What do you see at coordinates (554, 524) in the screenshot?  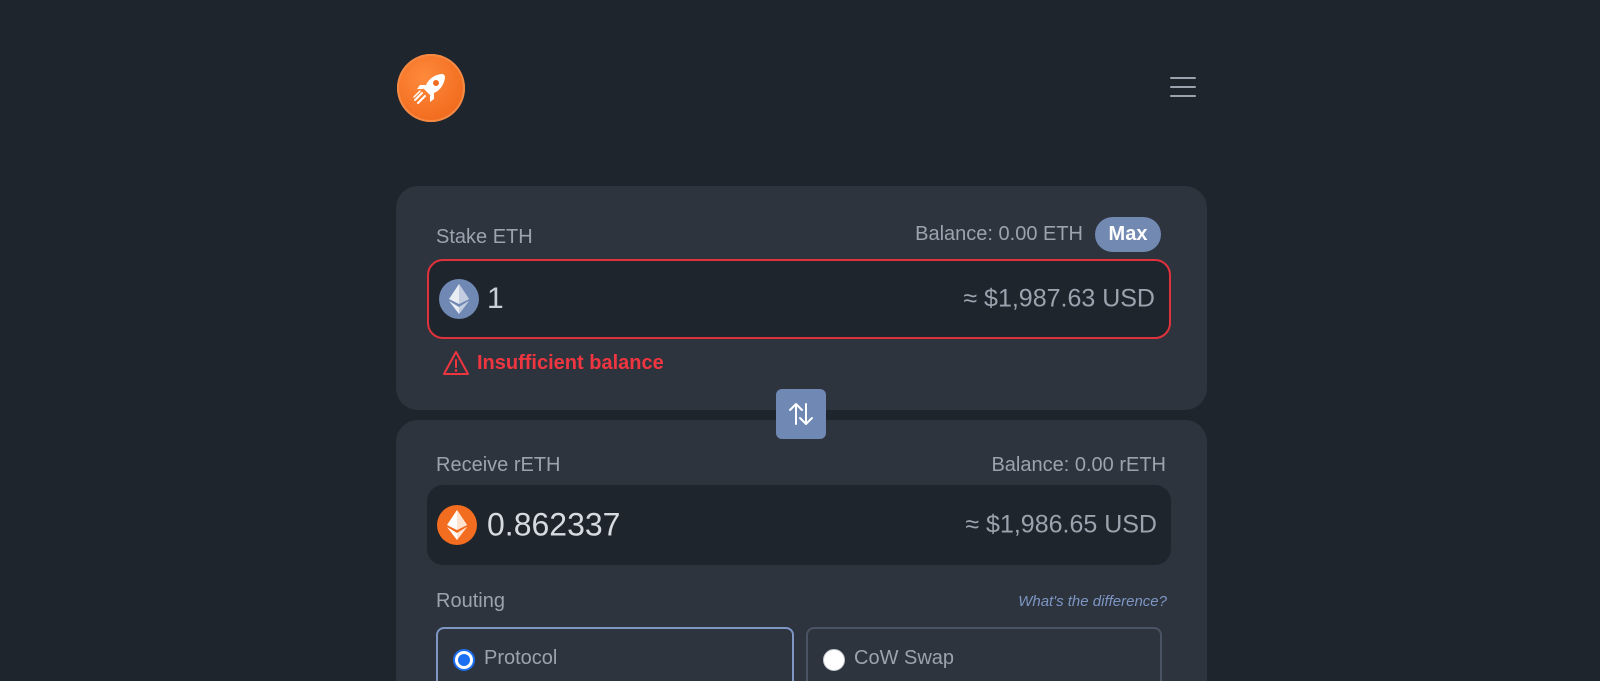 I see `receive-amount: 0.862337` at bounding box center [554, 524].